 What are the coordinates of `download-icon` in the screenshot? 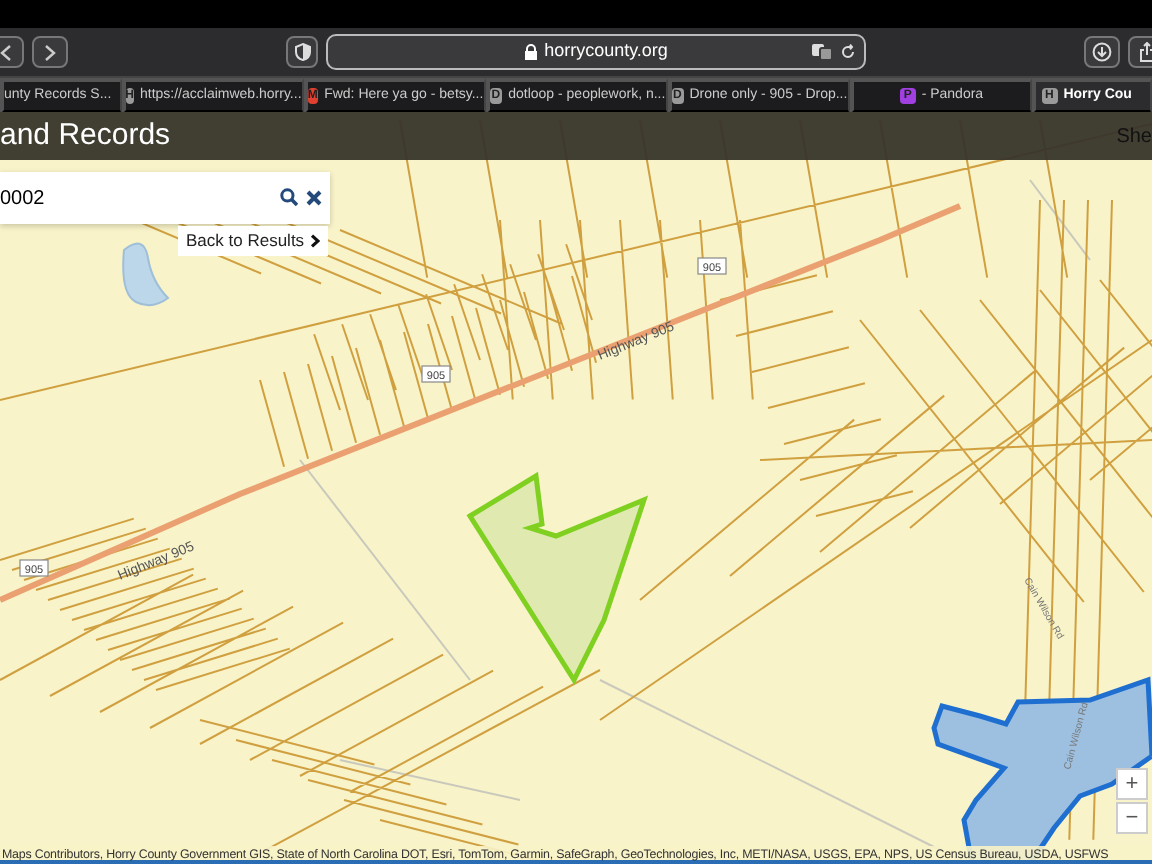 It's located at (1102, 52).